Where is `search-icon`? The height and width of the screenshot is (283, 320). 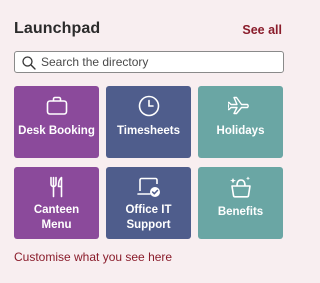
search-icon is located at coordinates (29, 63).